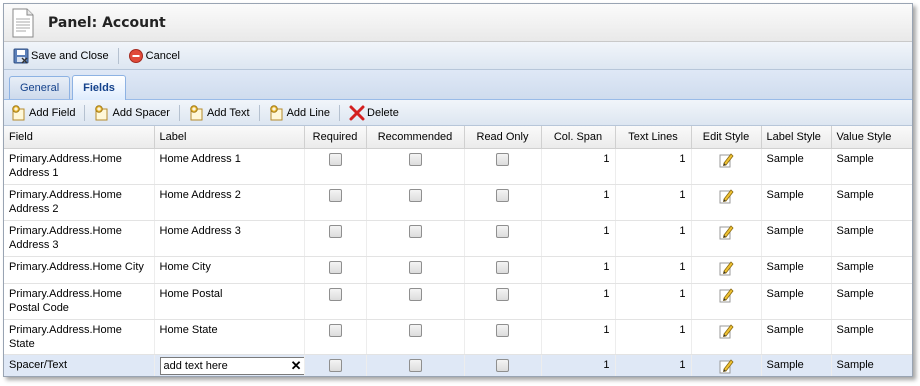 The height and width of the screenshot is (386, 920). I want to click on field-cell: Primary.Address.Home Address 1, so click(79, 166).